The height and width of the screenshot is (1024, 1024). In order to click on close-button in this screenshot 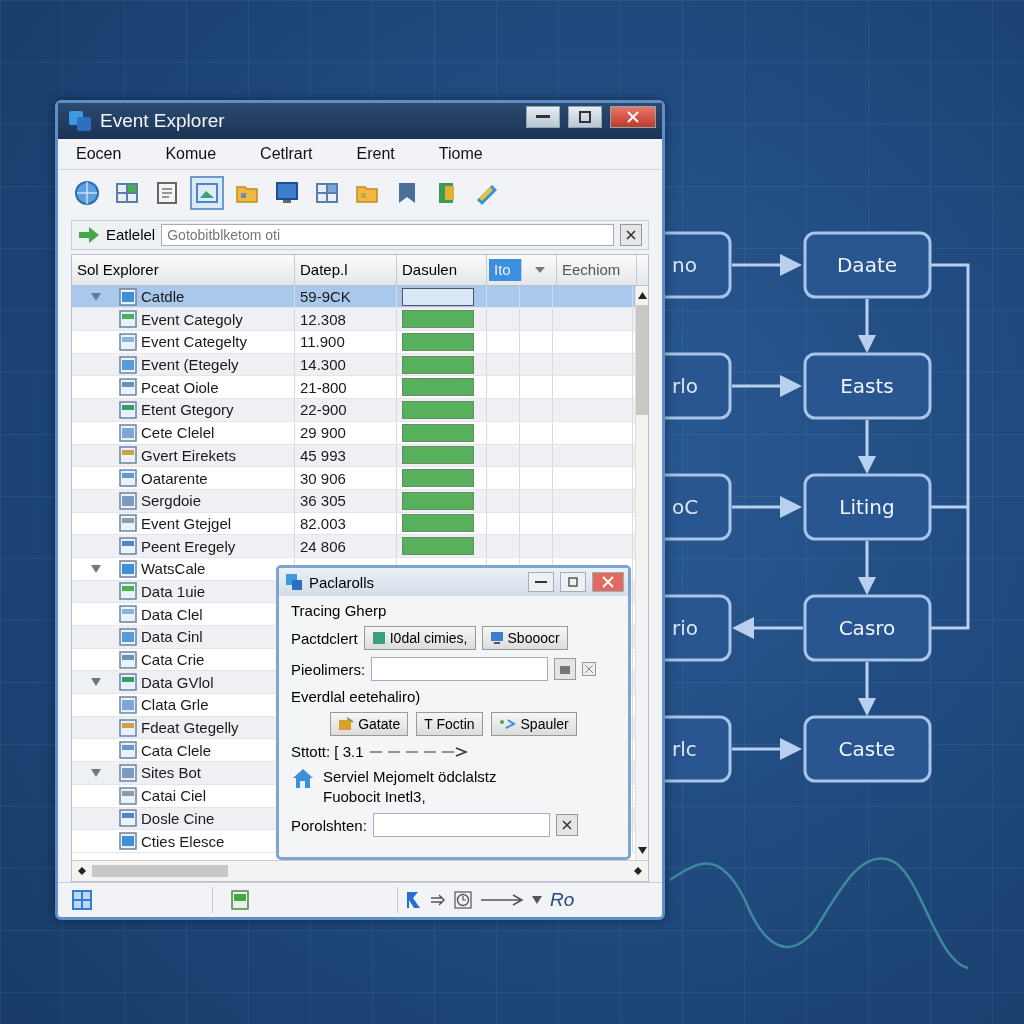, I will do `click(633, 116)`.